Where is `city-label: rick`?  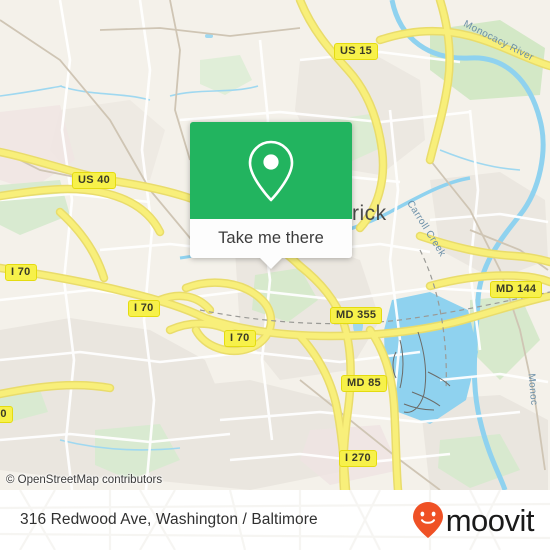 city-label: rick is located at coordinates (369, 213).